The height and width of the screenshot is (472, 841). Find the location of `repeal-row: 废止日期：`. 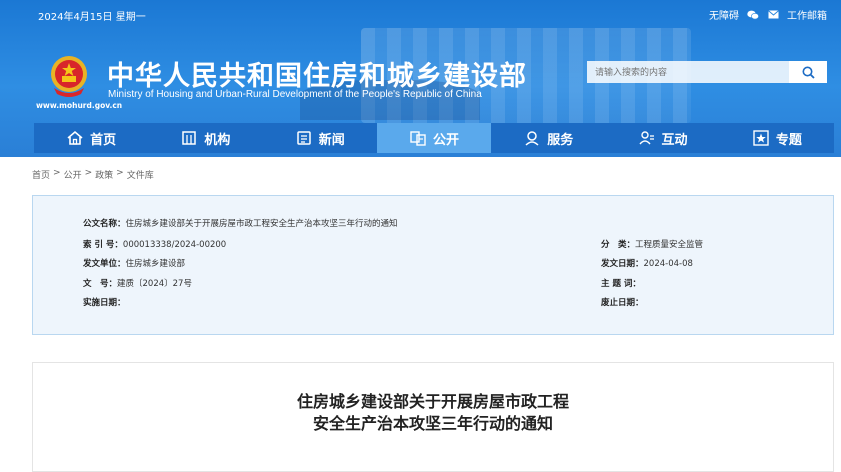

repeal-row: 废止日期： is located at coordinates (622, 302).